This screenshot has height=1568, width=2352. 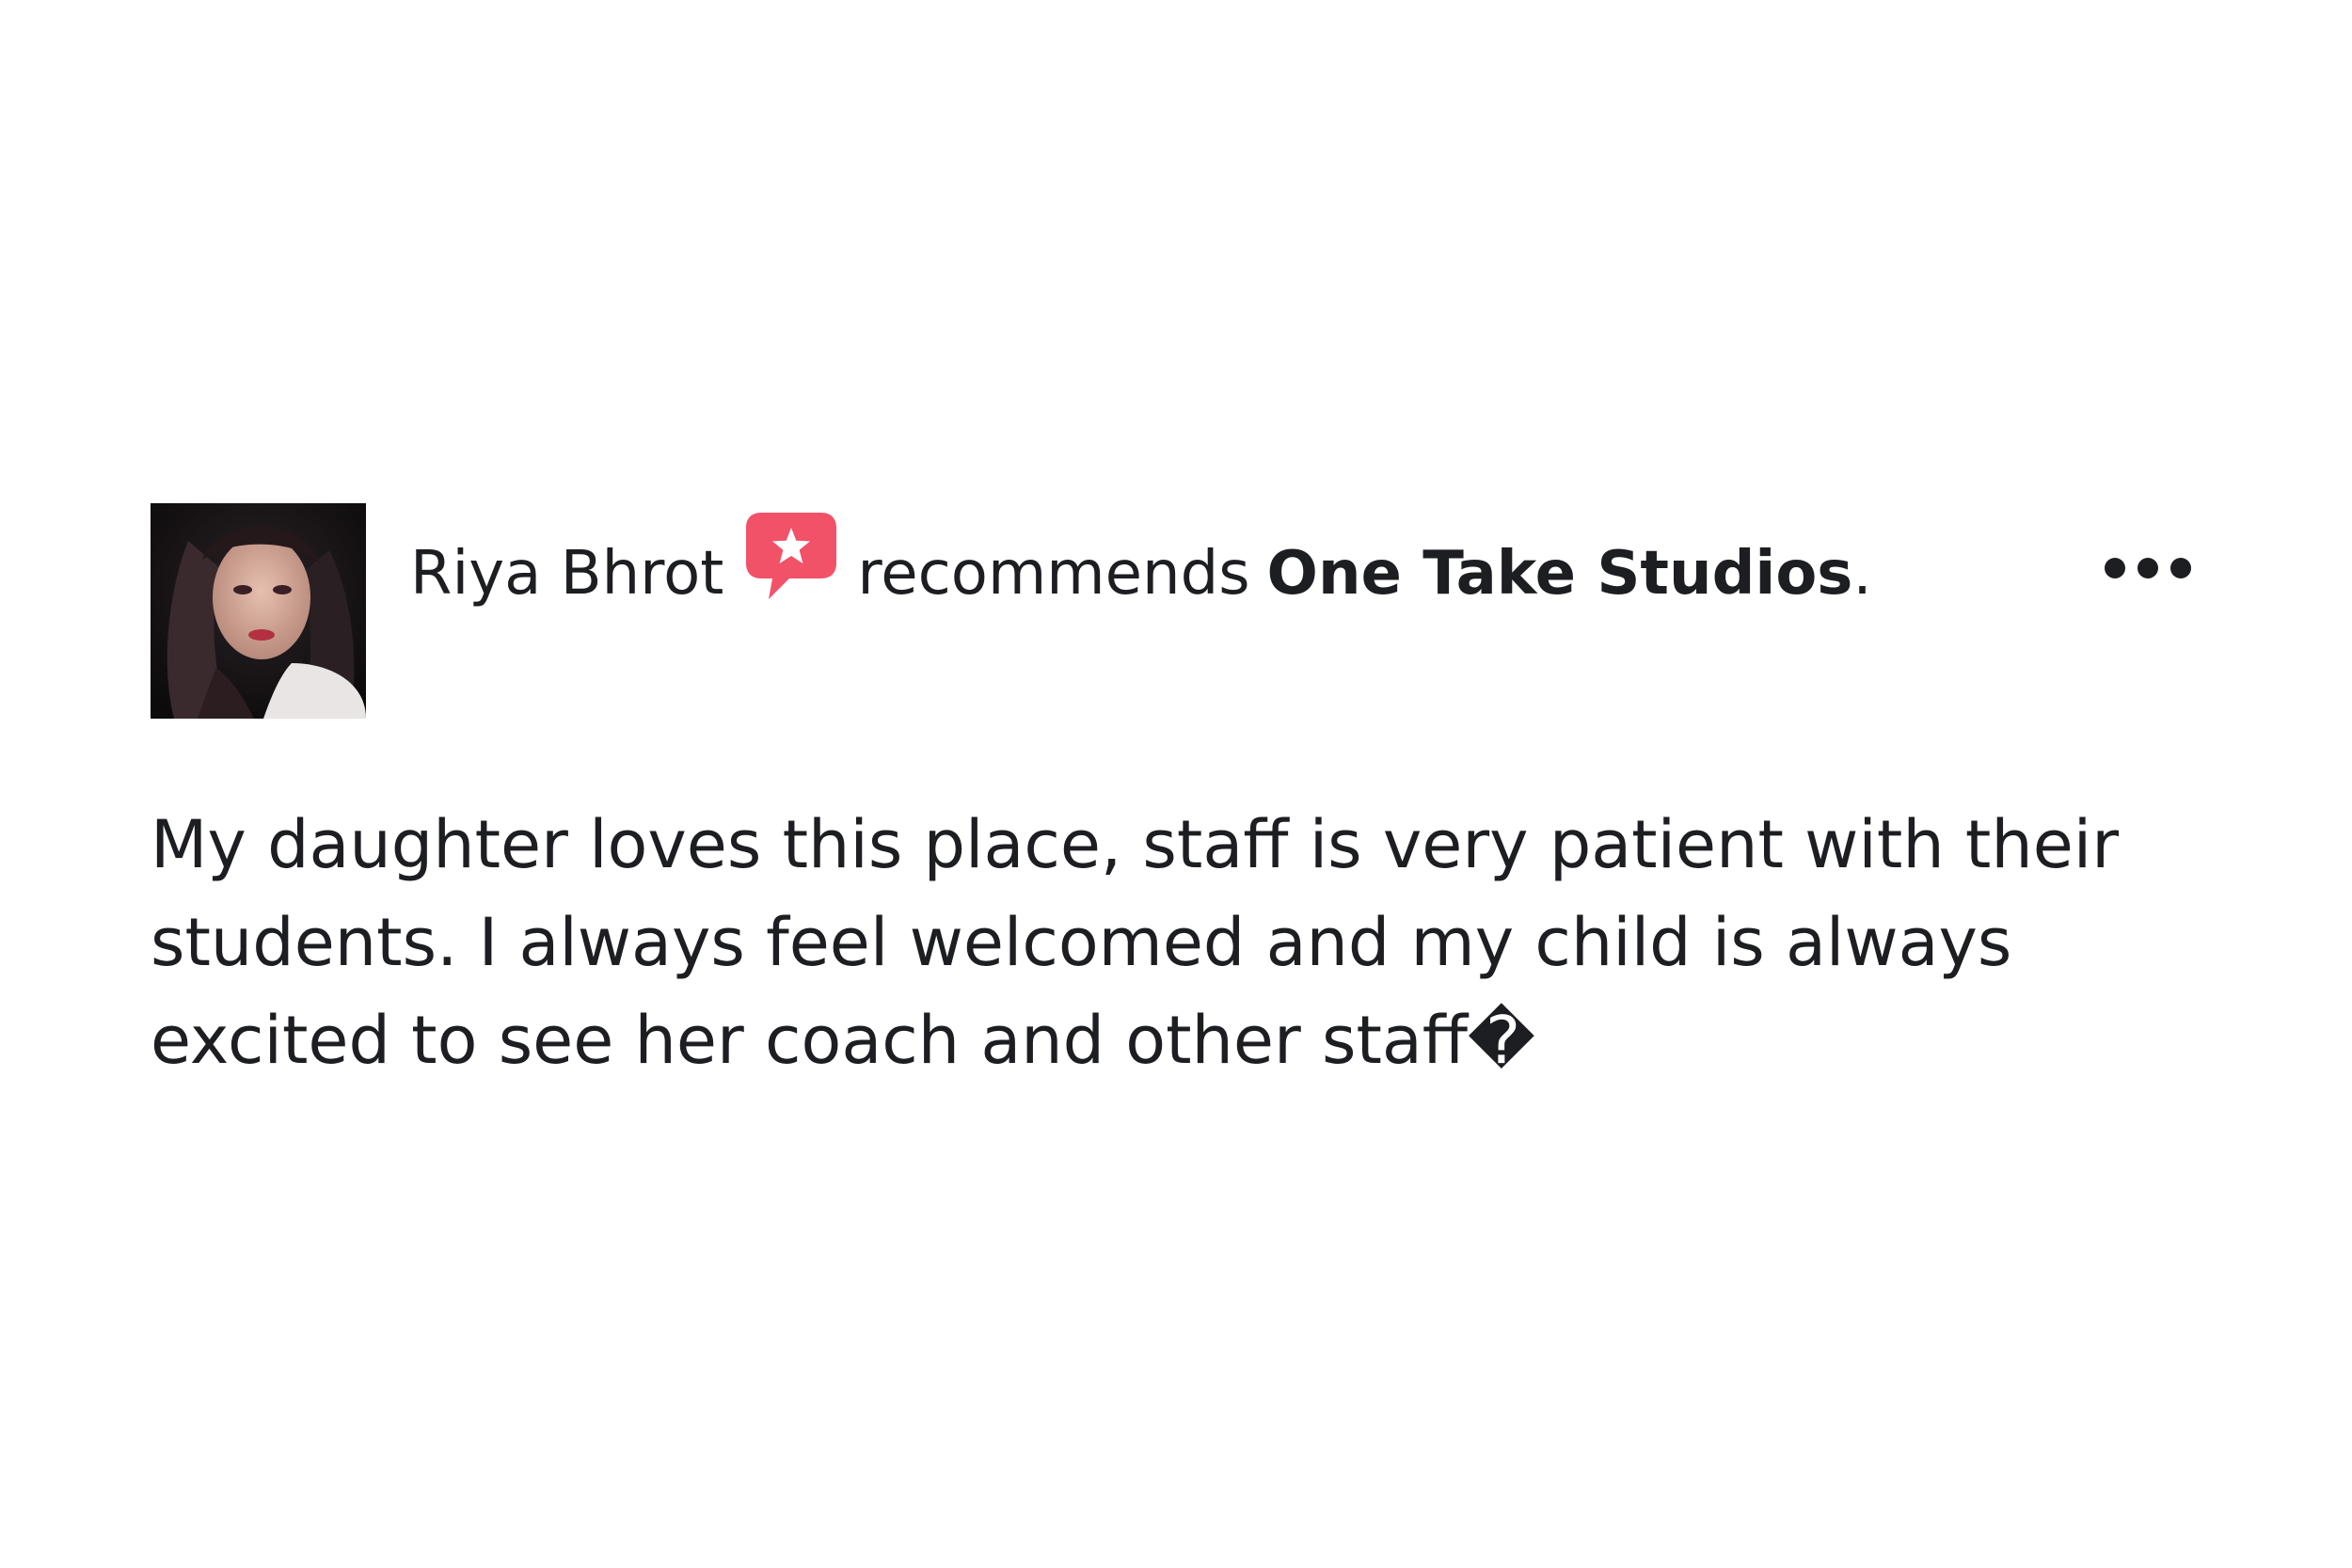 What do you see at coordinates (1053, 574) in the screenshot?
I see `action-text: recommends` at bounding box center [1053, 574].